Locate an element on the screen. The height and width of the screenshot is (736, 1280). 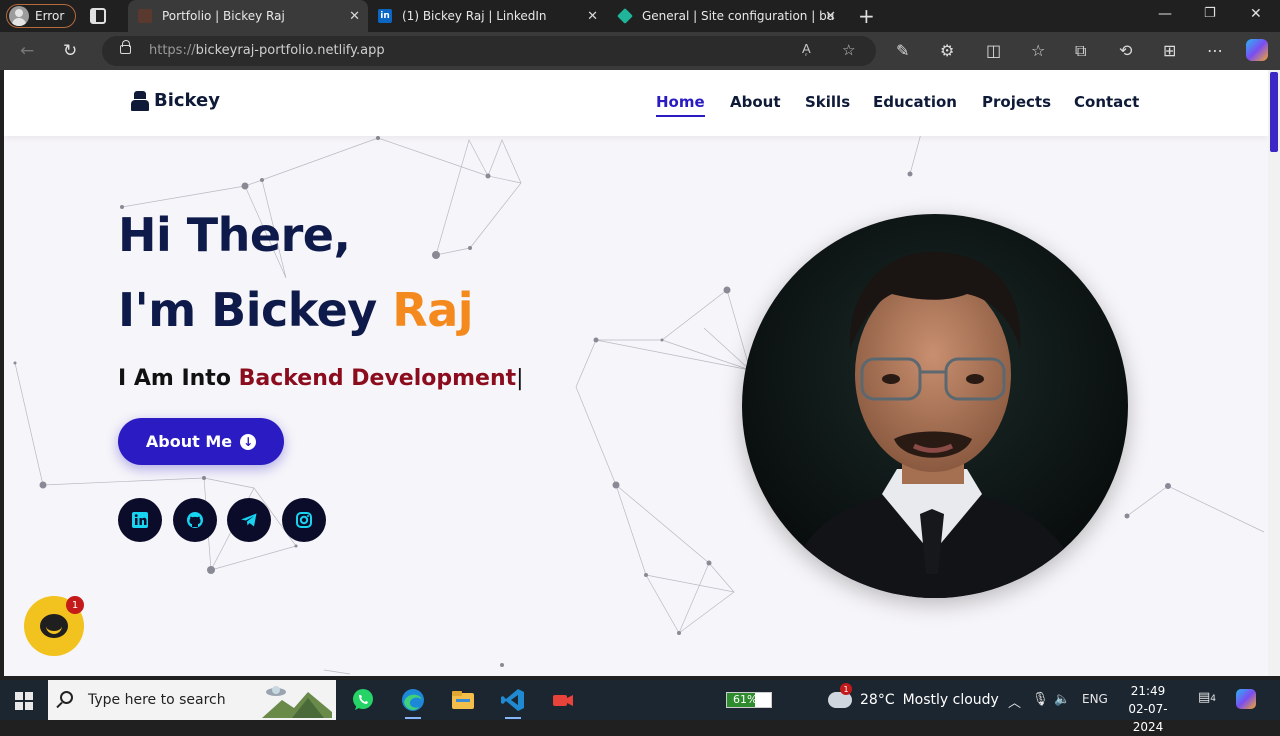
collections-icon: ⧉ is located at coordinates (1080, 51).